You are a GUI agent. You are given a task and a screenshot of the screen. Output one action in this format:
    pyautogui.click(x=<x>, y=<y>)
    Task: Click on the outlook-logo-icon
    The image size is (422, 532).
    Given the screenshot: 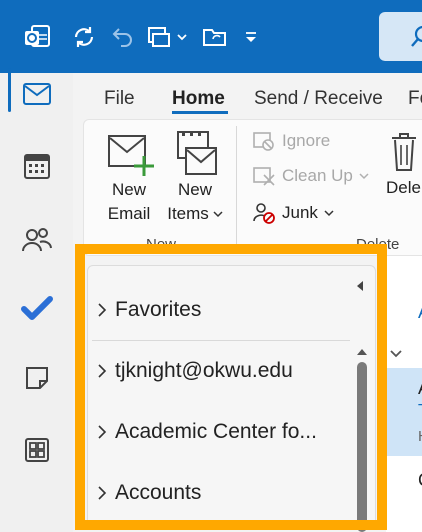 What is the action you would take?
    pyautogui.click(x=37, y=37)
    